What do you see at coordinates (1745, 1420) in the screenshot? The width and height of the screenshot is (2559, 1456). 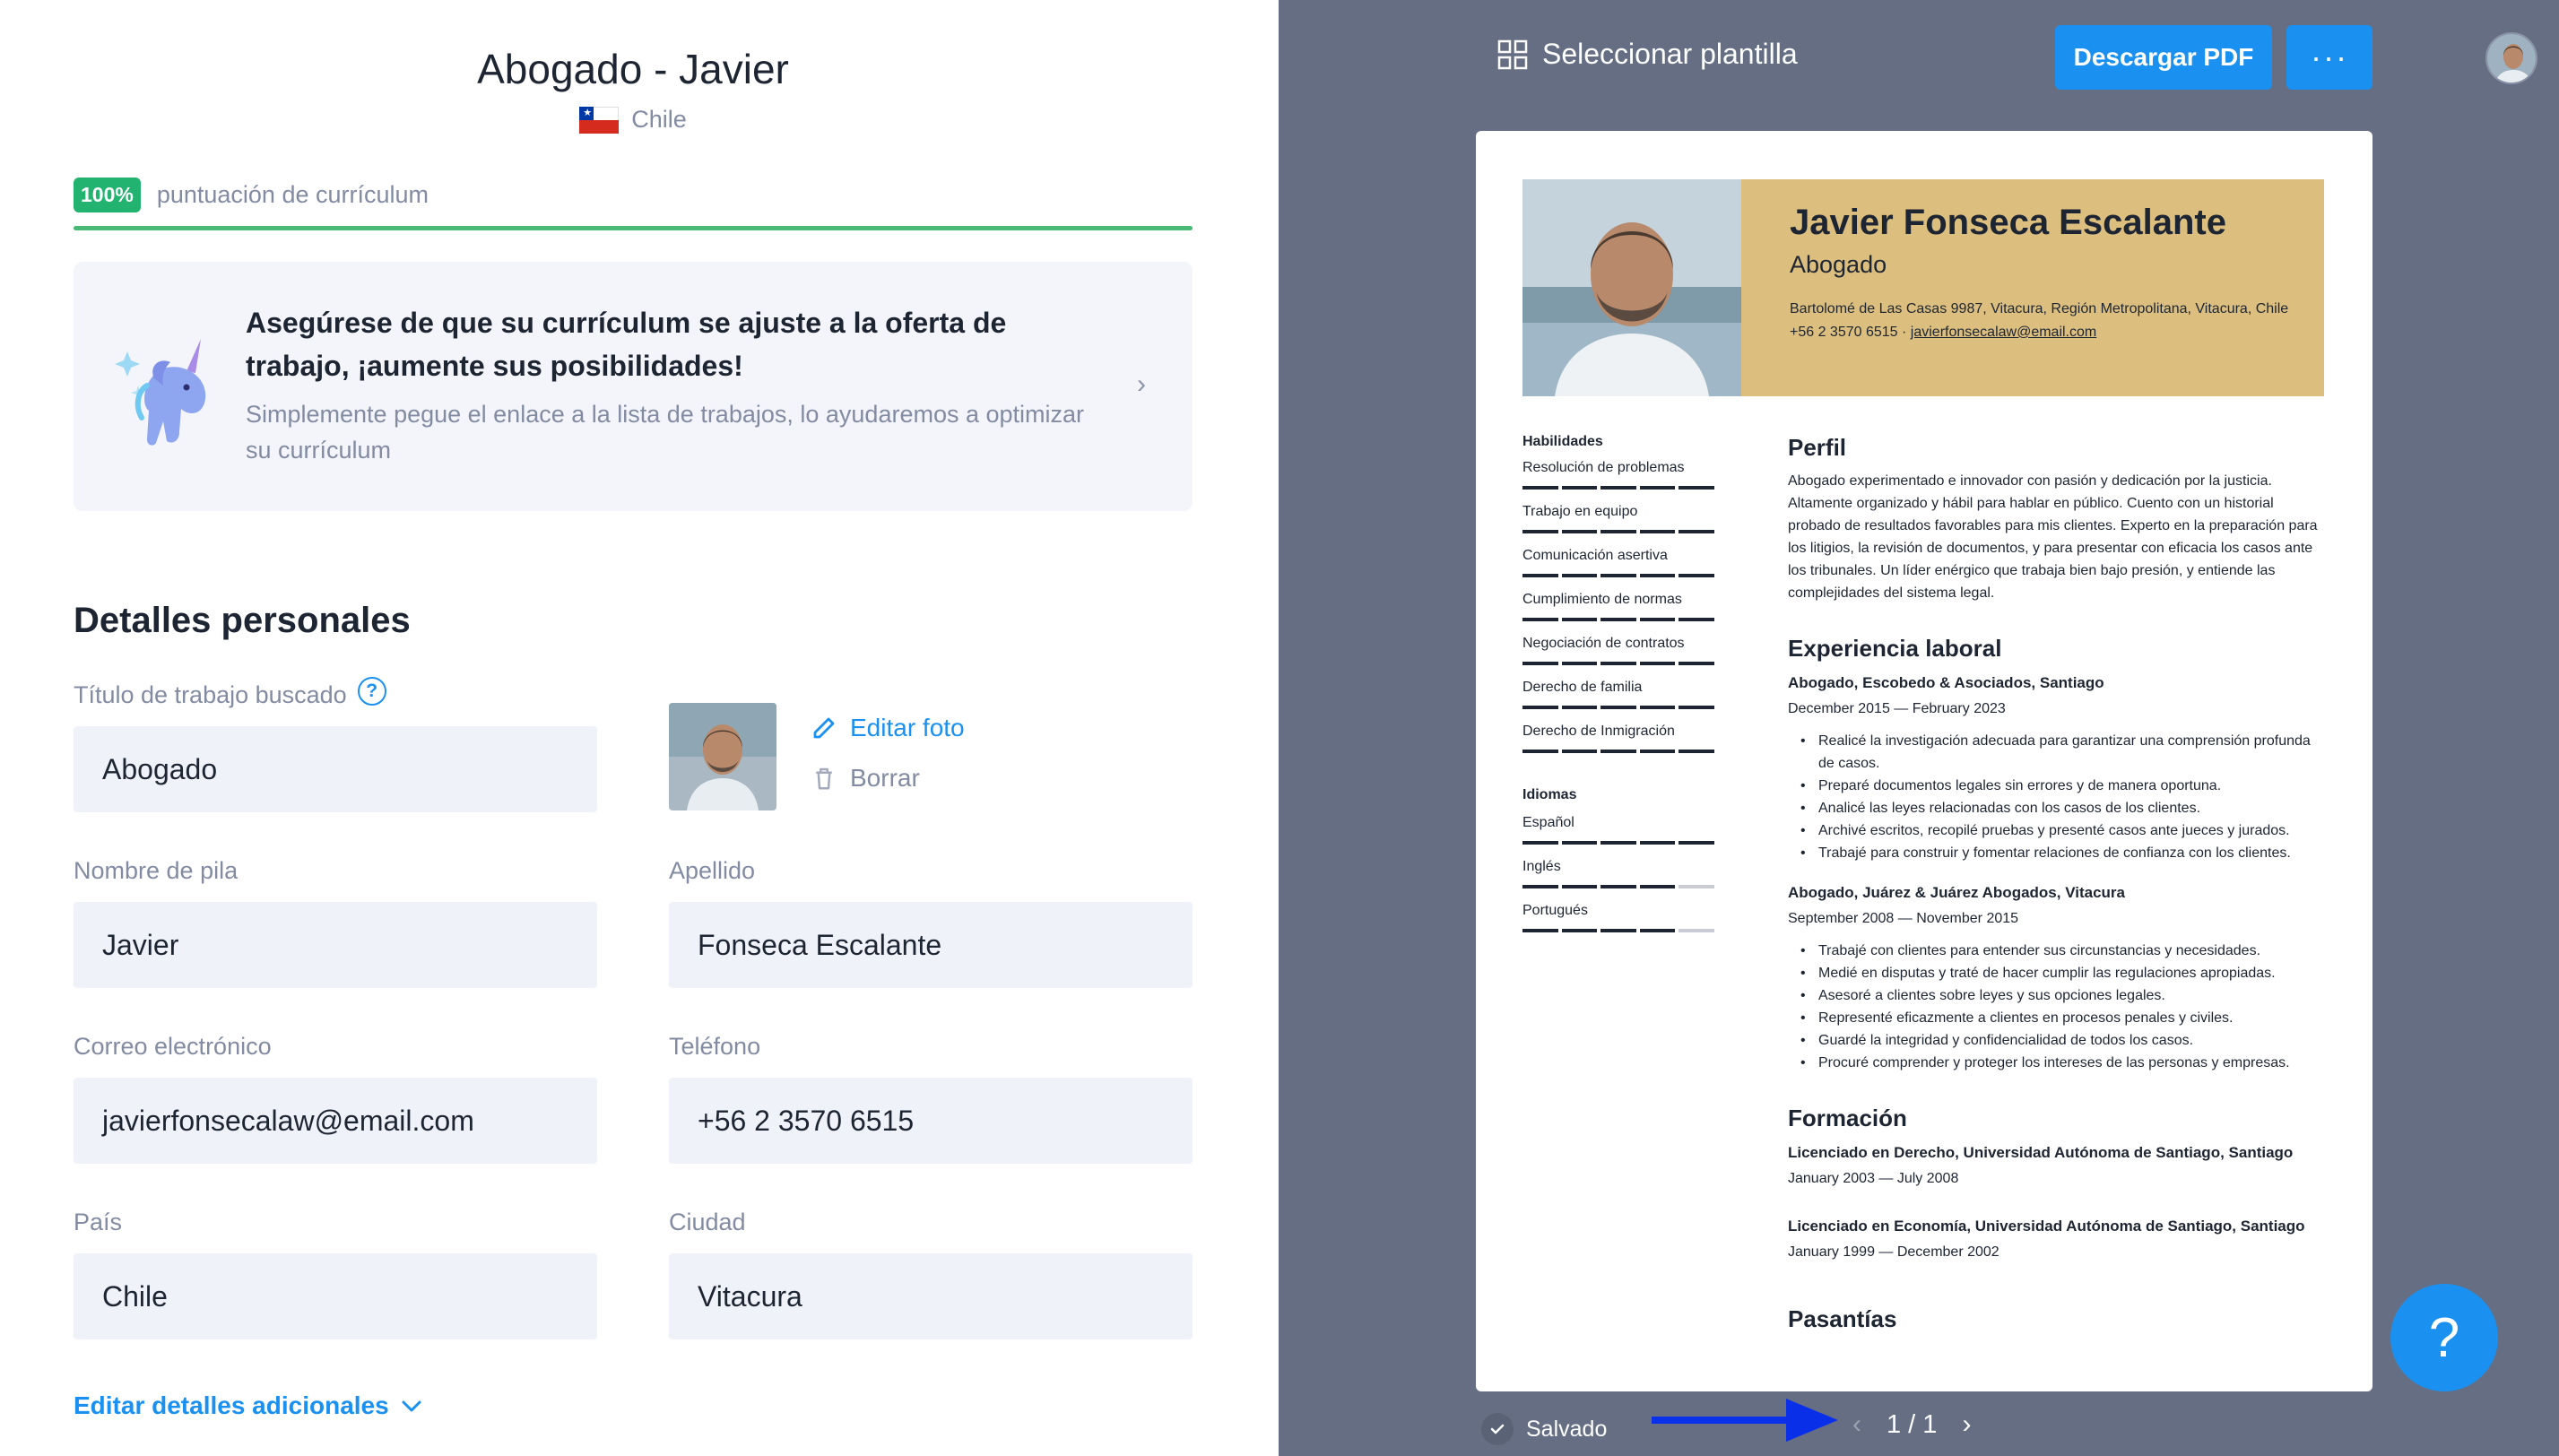 I see `arrow-right-icon` at bounding box center [1745, 1420].